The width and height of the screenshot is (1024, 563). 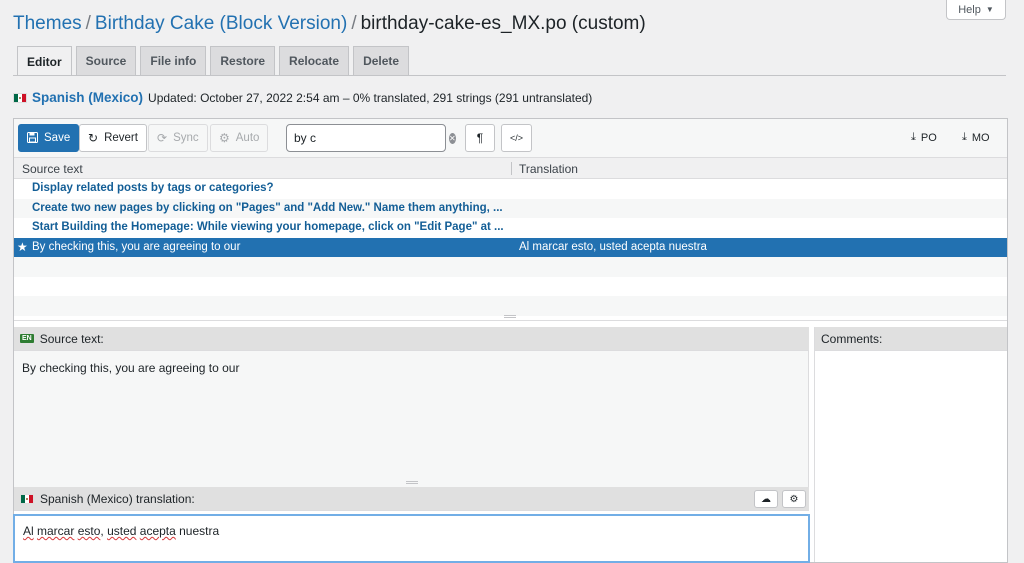 I want to click on cloud-translate-button: ☁, so click(x=766, y=499).